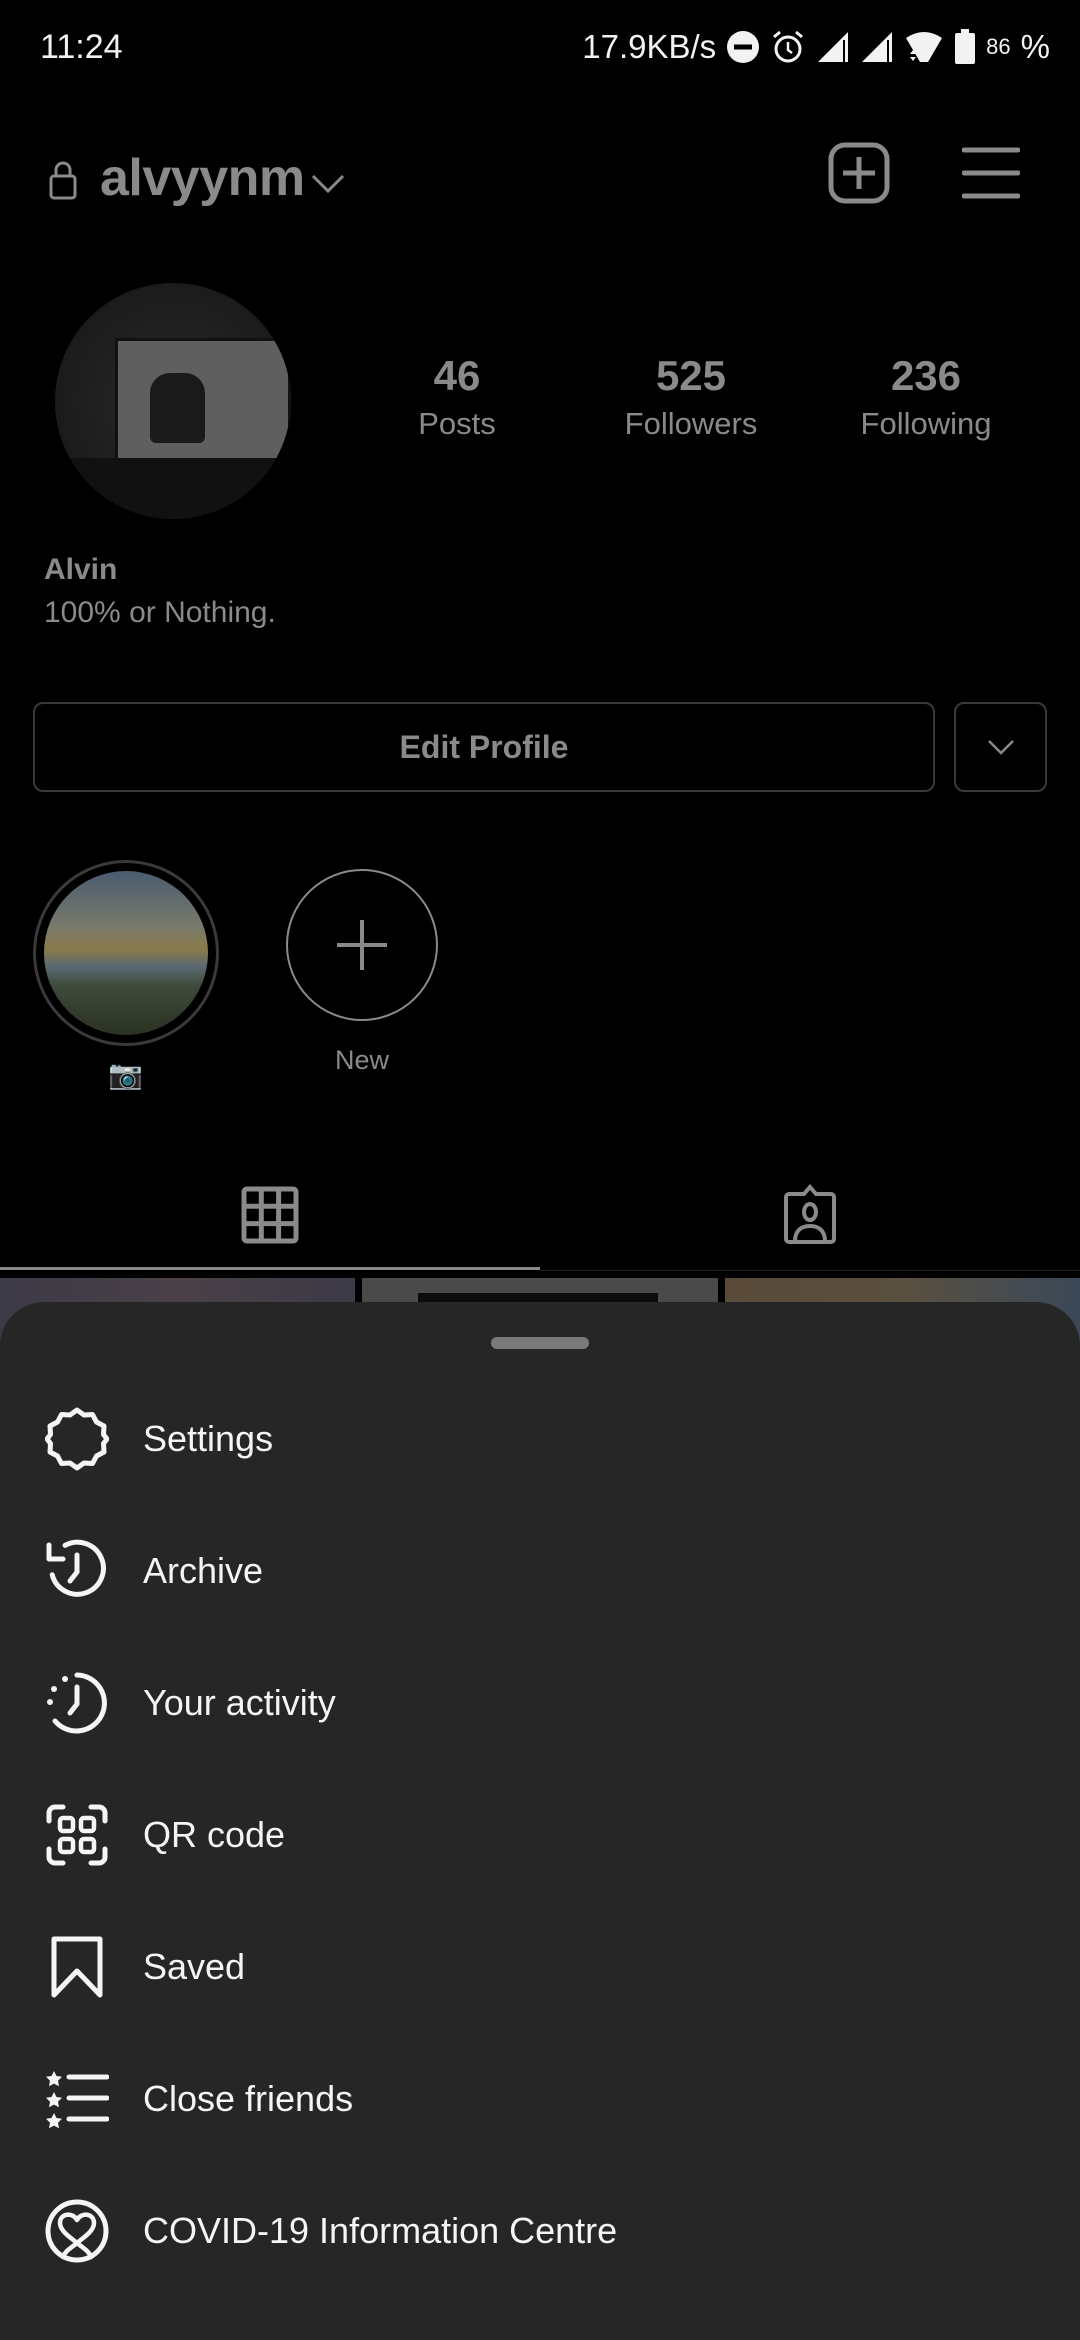 The image size is (1080, 2340). Describe the element at coordinates (691, 375) in the screenshot. I see `followers-count: 525` at that location.